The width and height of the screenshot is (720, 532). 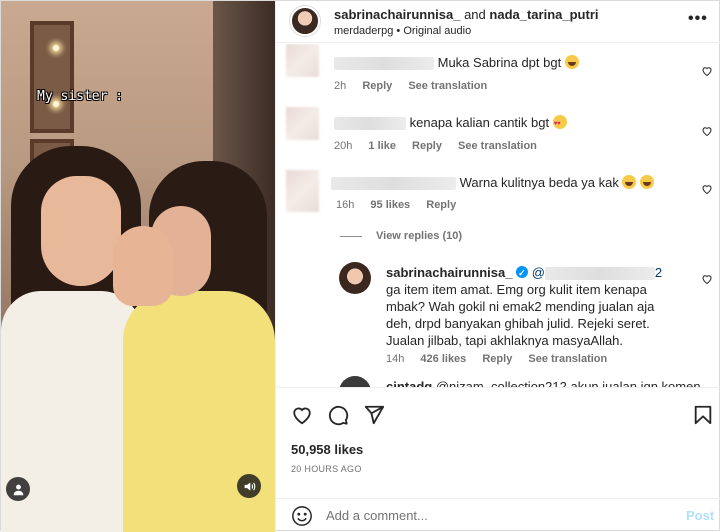 What do you see at coordinates (522, 273) in the screenshot?
I see `verified-icon` at bounding box center [522, 273].